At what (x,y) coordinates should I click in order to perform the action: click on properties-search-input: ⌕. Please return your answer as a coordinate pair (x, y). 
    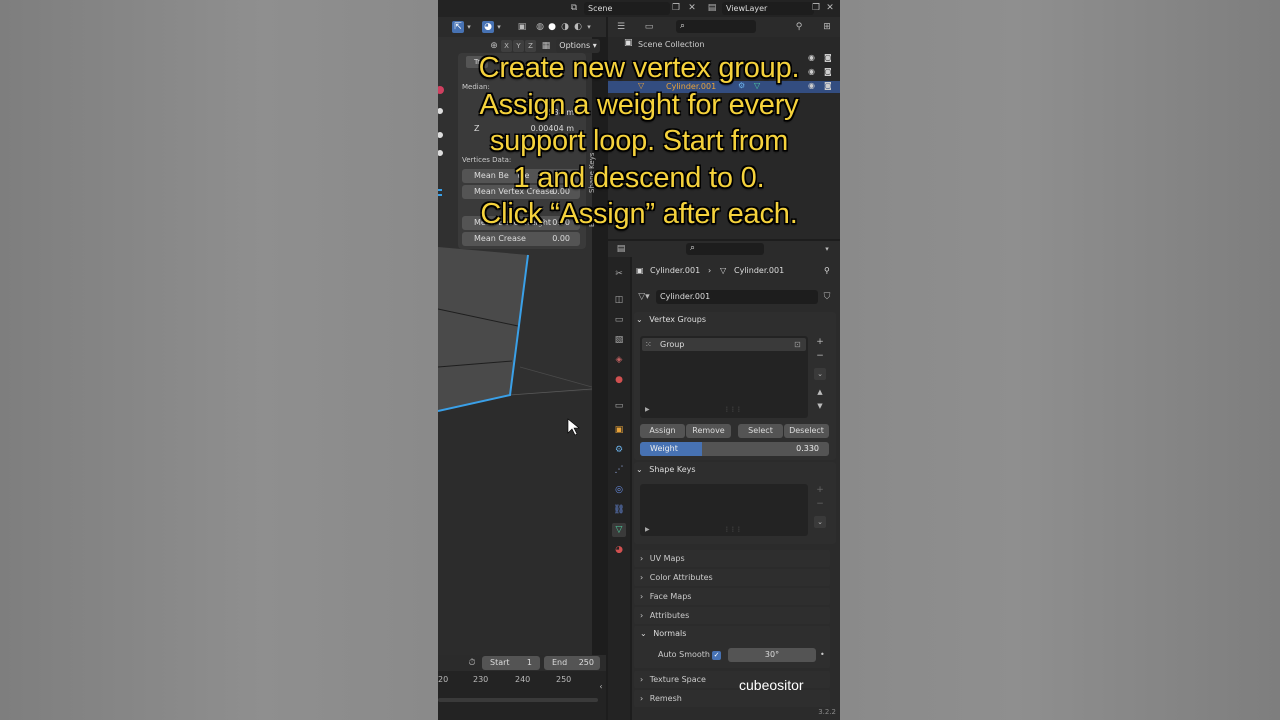
    Looking at the image, I should click on (725, 249).